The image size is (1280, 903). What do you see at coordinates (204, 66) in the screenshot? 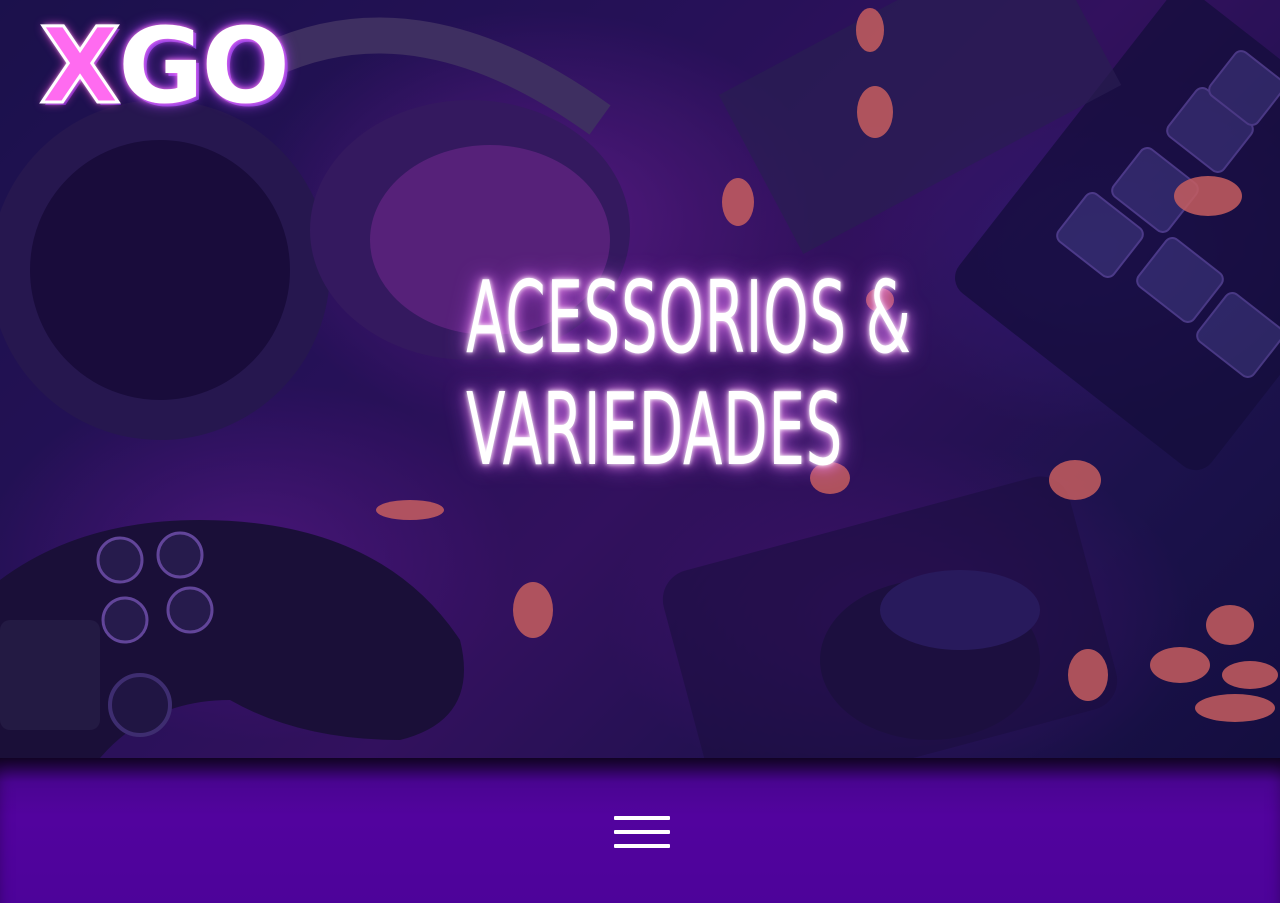
I see `logo-letters-go: GO` at bounding box center [204, 66].